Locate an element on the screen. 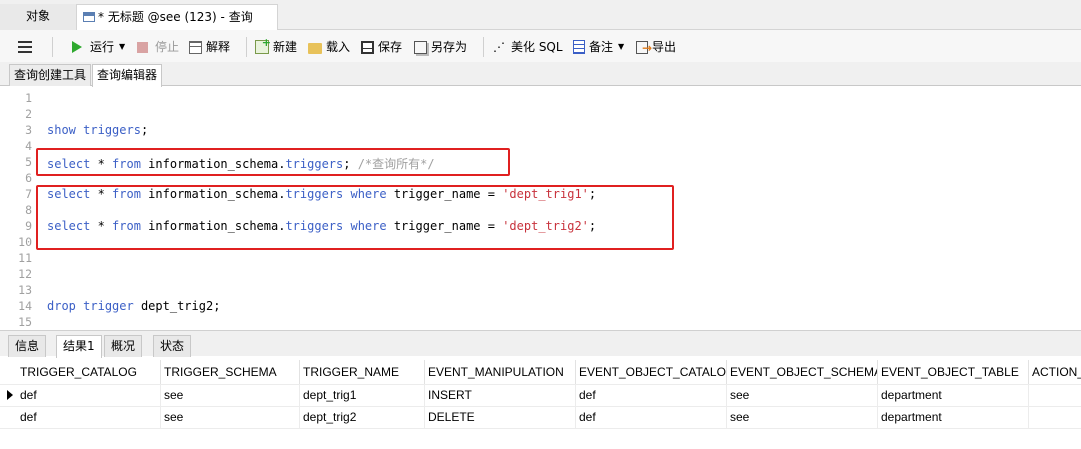 The width and height of the screenshot is (1081, 449). toolbar: 运行 ▼ 停止 解释 + 新建 载入 保存 另存为 ⋰ 美化 SQL 备注 ▼ → 导出 is located at coordinates (540, 46).